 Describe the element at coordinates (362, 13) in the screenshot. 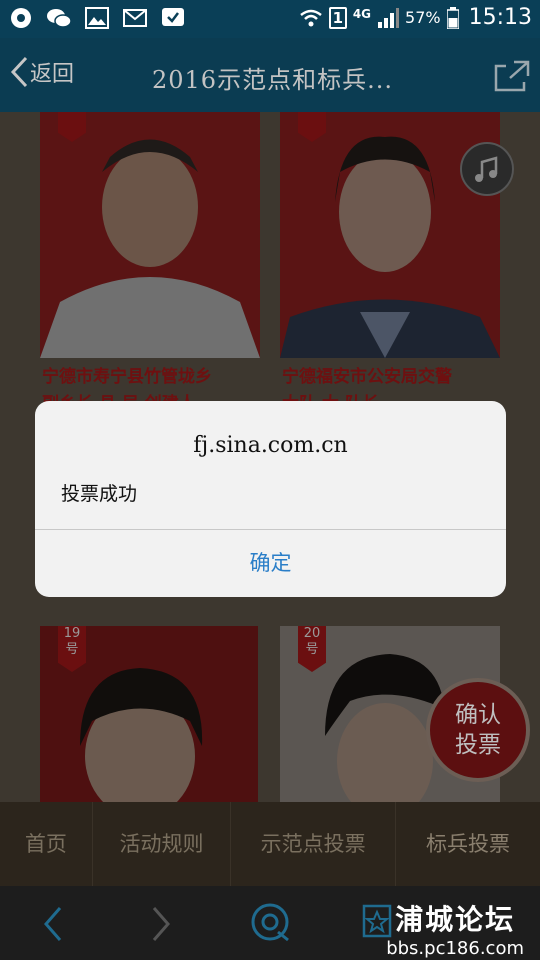

I see `network-type: 4G` at that location.